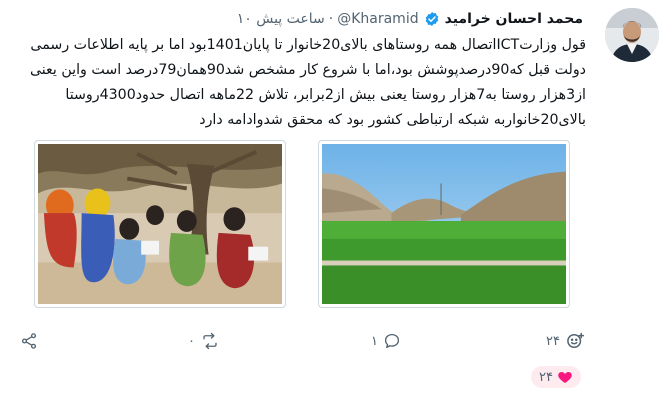 This screenshot has height=404, width=671. I want to click on retweet-button: ۰, so click(204, 341).